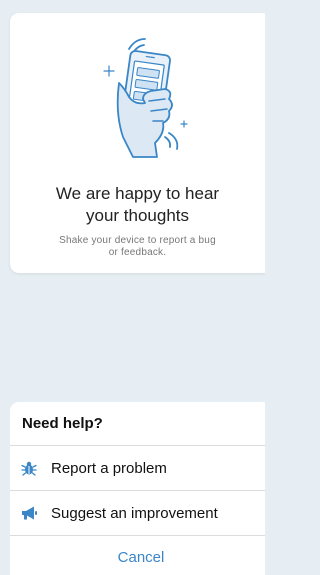 This screenshot has height=575, width=320. Describe the element at coordinates (137, 193) in the screenshot. I see `card-title-line1: We are happy to hear` at that location.